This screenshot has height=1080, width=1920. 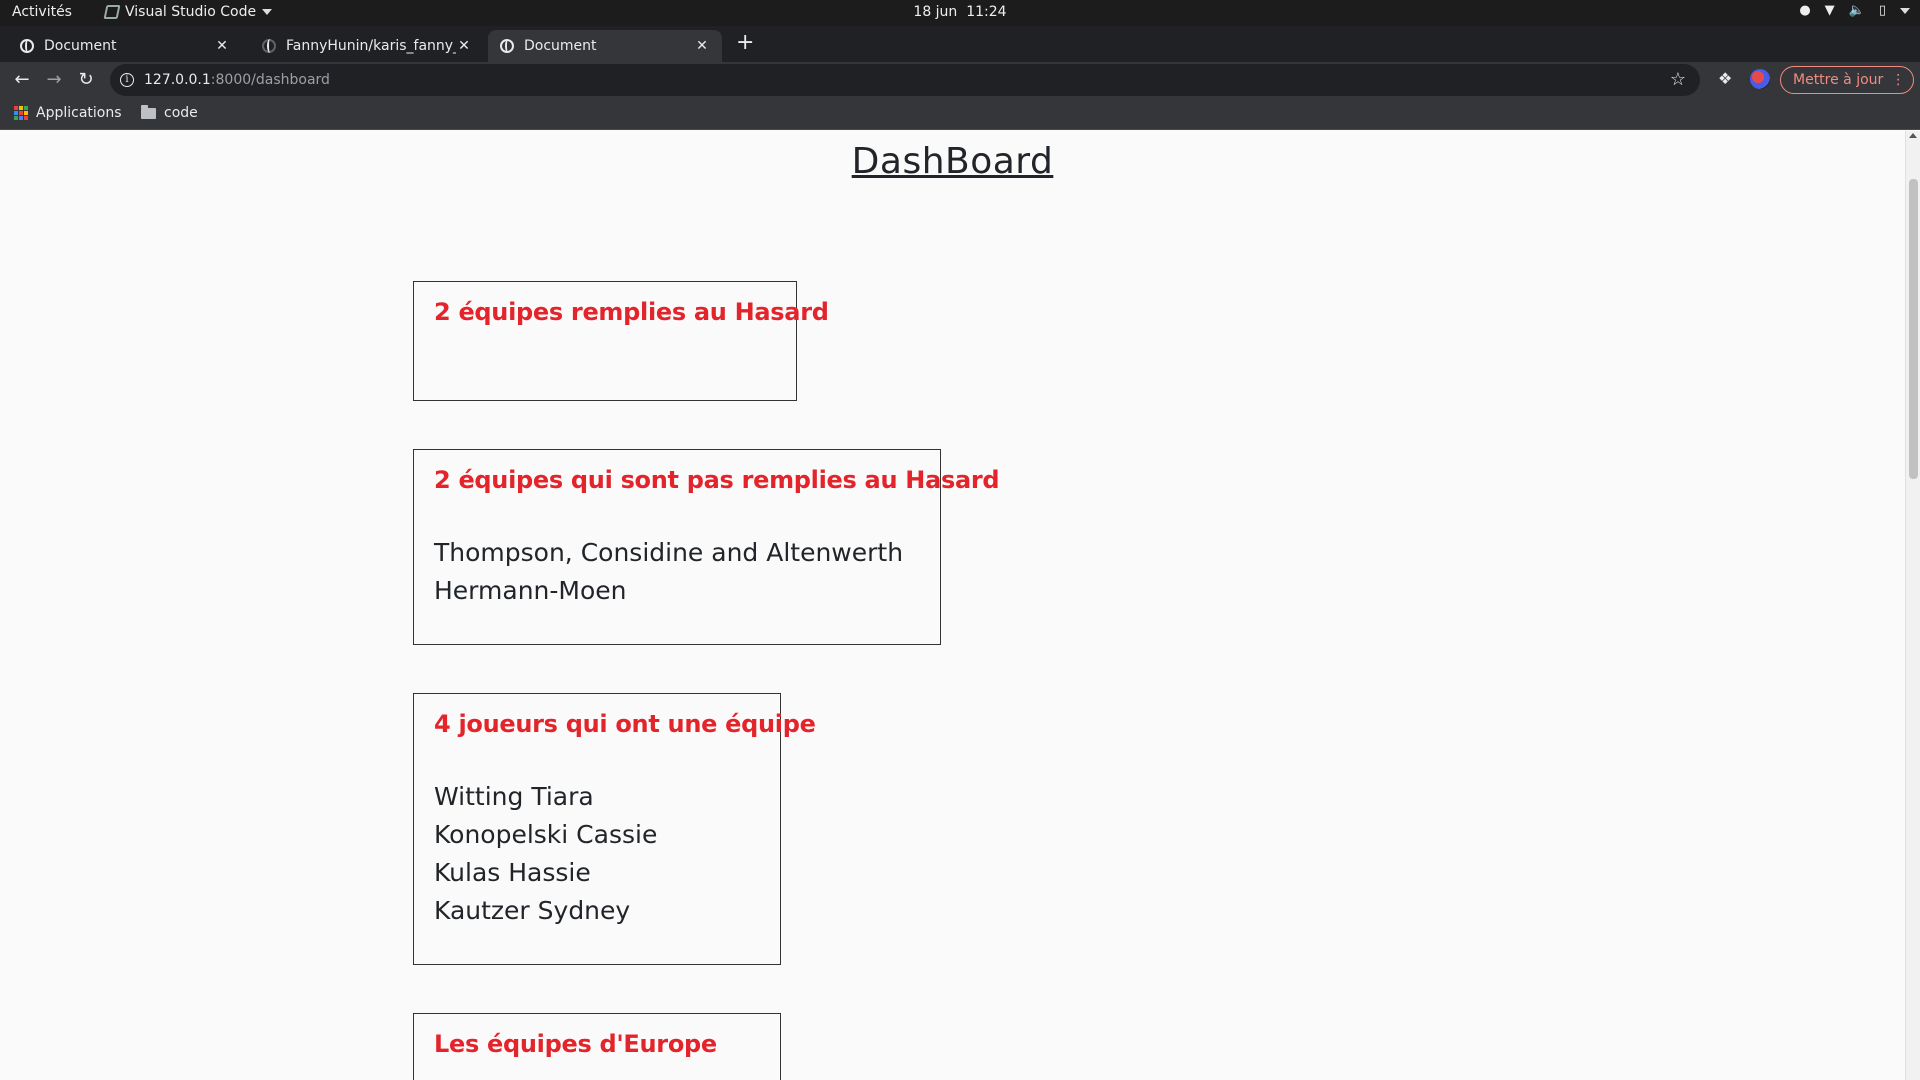 I want to click on bookmark-code: code, so click(x=169, y=112).